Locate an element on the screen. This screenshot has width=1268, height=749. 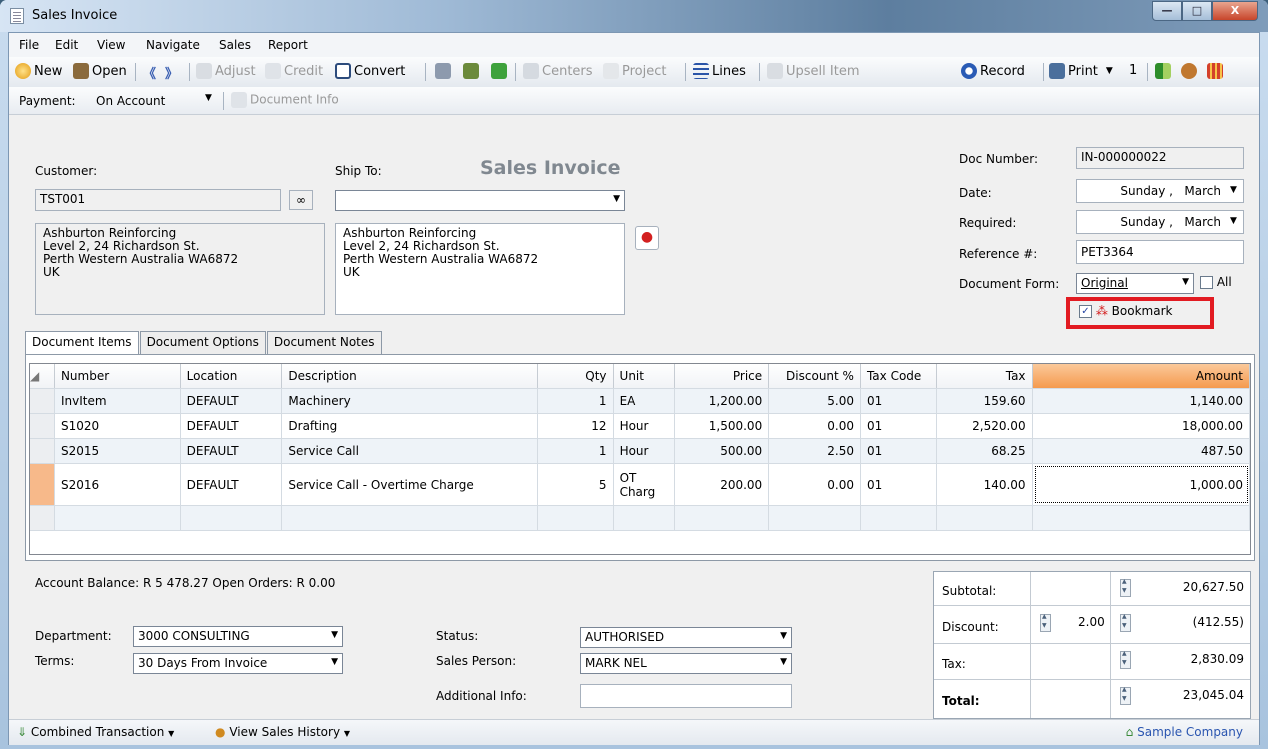
col-unit-header: Unit is located at coordinates (644, 376).